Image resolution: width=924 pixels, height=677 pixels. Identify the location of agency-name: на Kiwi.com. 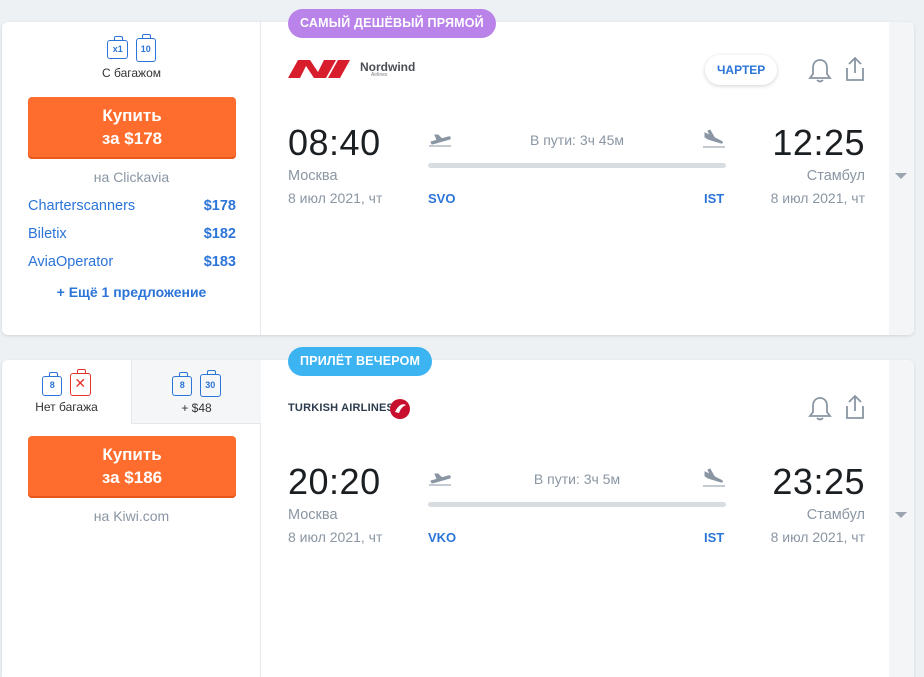
(131, 516).